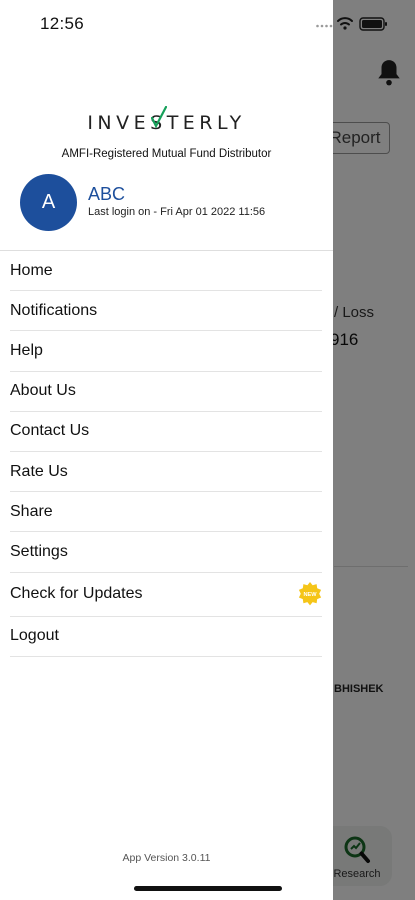 The image size is (415, 900). Describe the element at coordinates (166, 472) in the screenshot. I see `menu-item-rate-us: Rate Us` at that location.